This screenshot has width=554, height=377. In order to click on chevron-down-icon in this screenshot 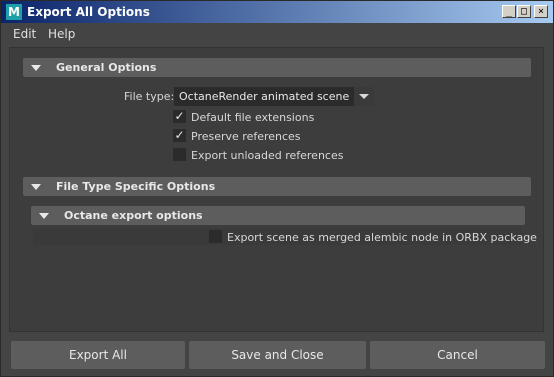, I will do `click(364, 96)`.